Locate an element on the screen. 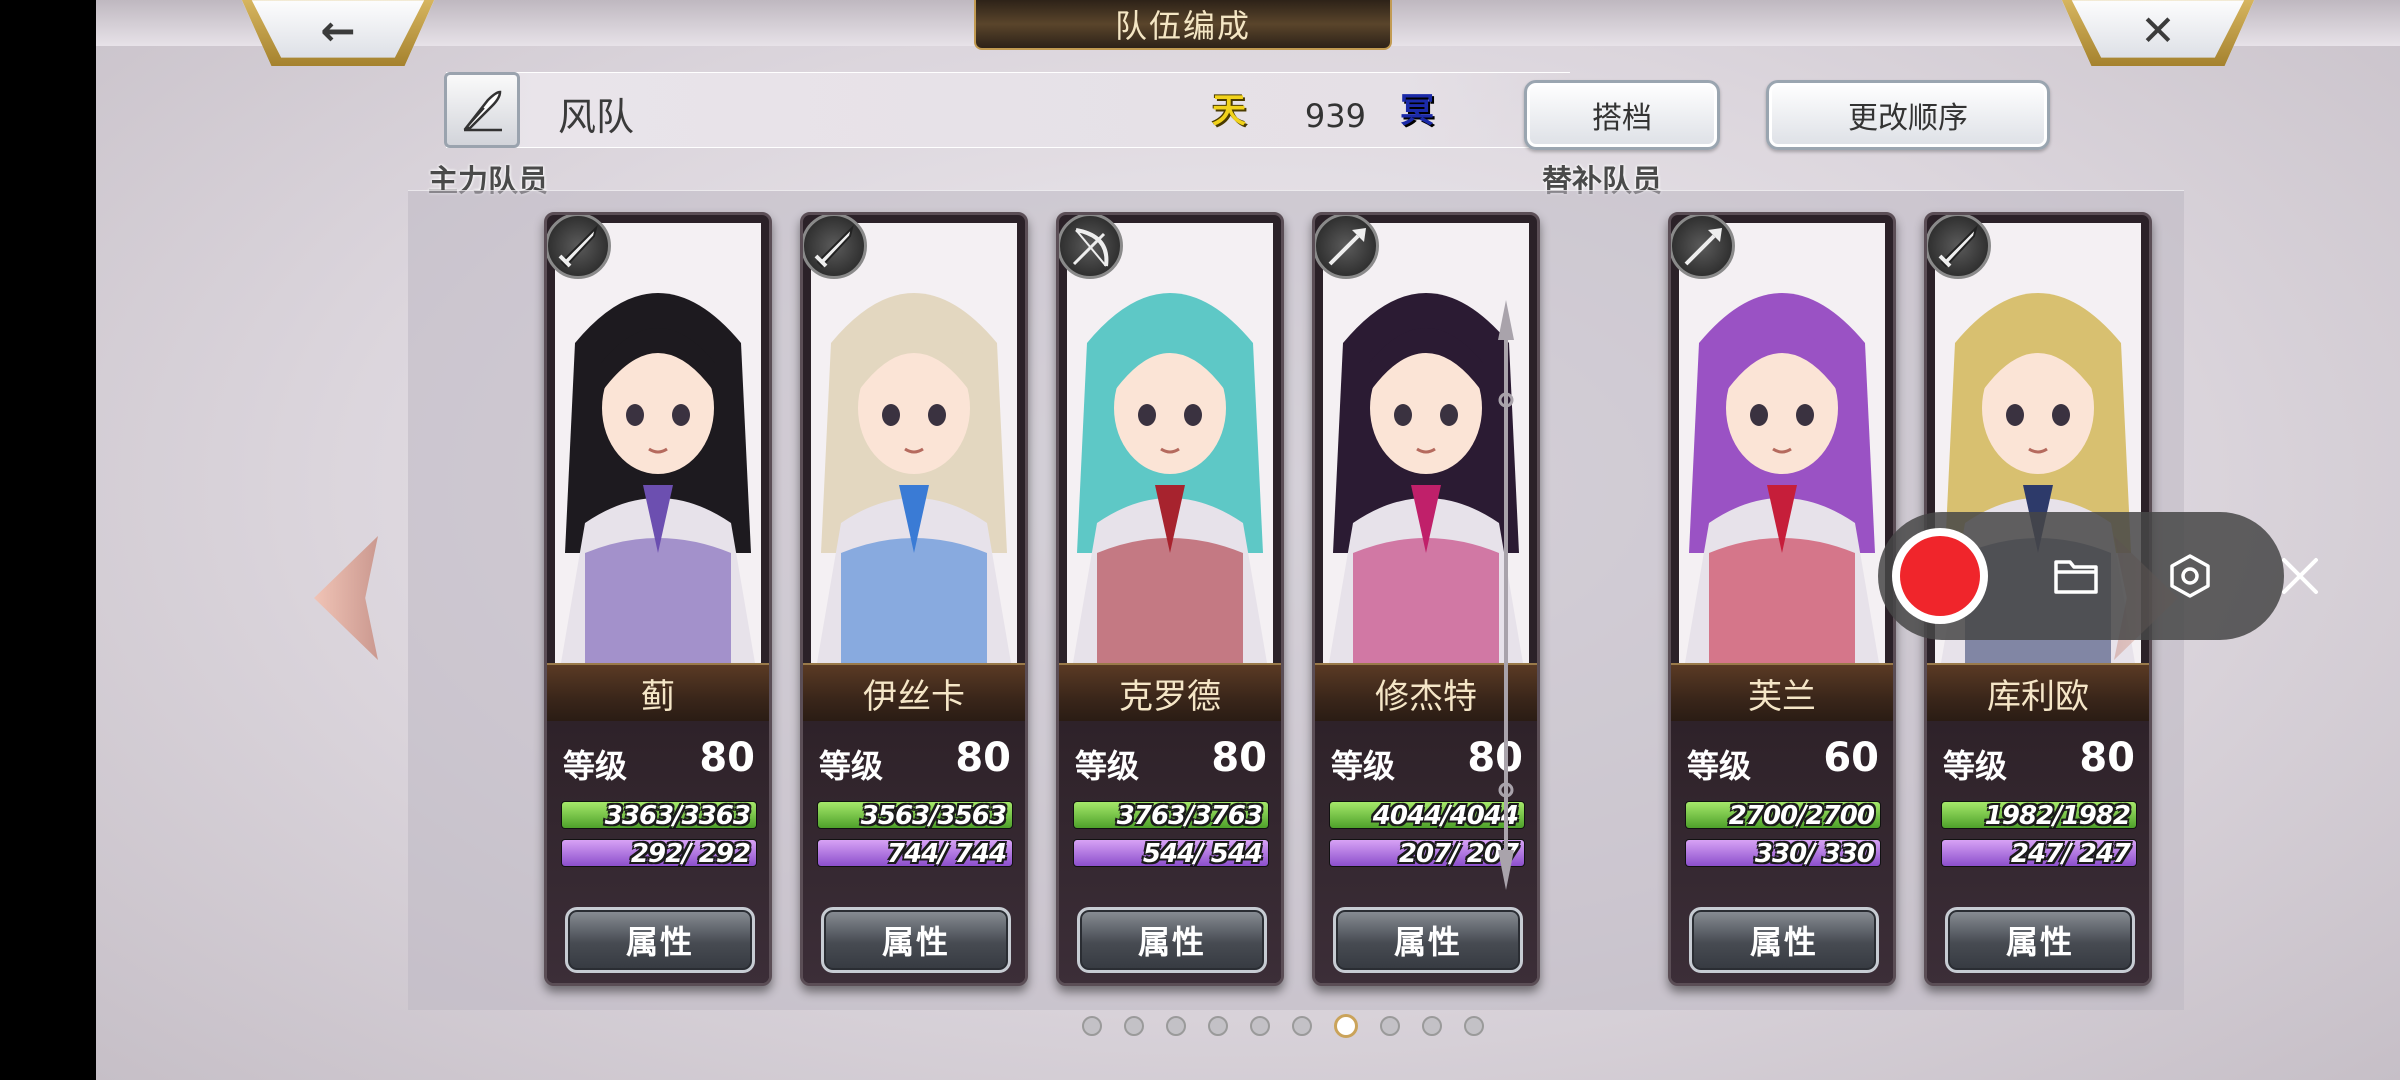 The height and width of the screenshot is (1080, 2400). close-recorder-icon is located at coordinates (2300, 576).